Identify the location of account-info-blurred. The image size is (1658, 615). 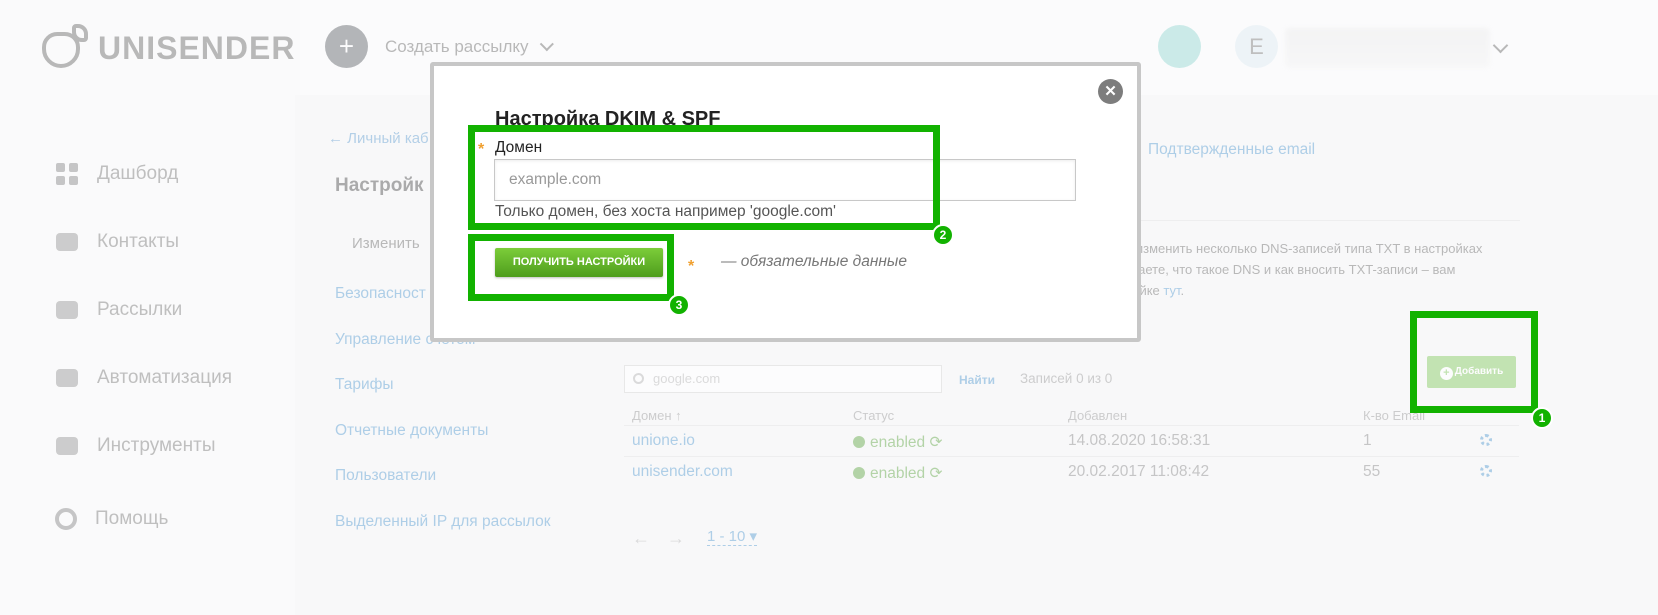
(1387, 48).